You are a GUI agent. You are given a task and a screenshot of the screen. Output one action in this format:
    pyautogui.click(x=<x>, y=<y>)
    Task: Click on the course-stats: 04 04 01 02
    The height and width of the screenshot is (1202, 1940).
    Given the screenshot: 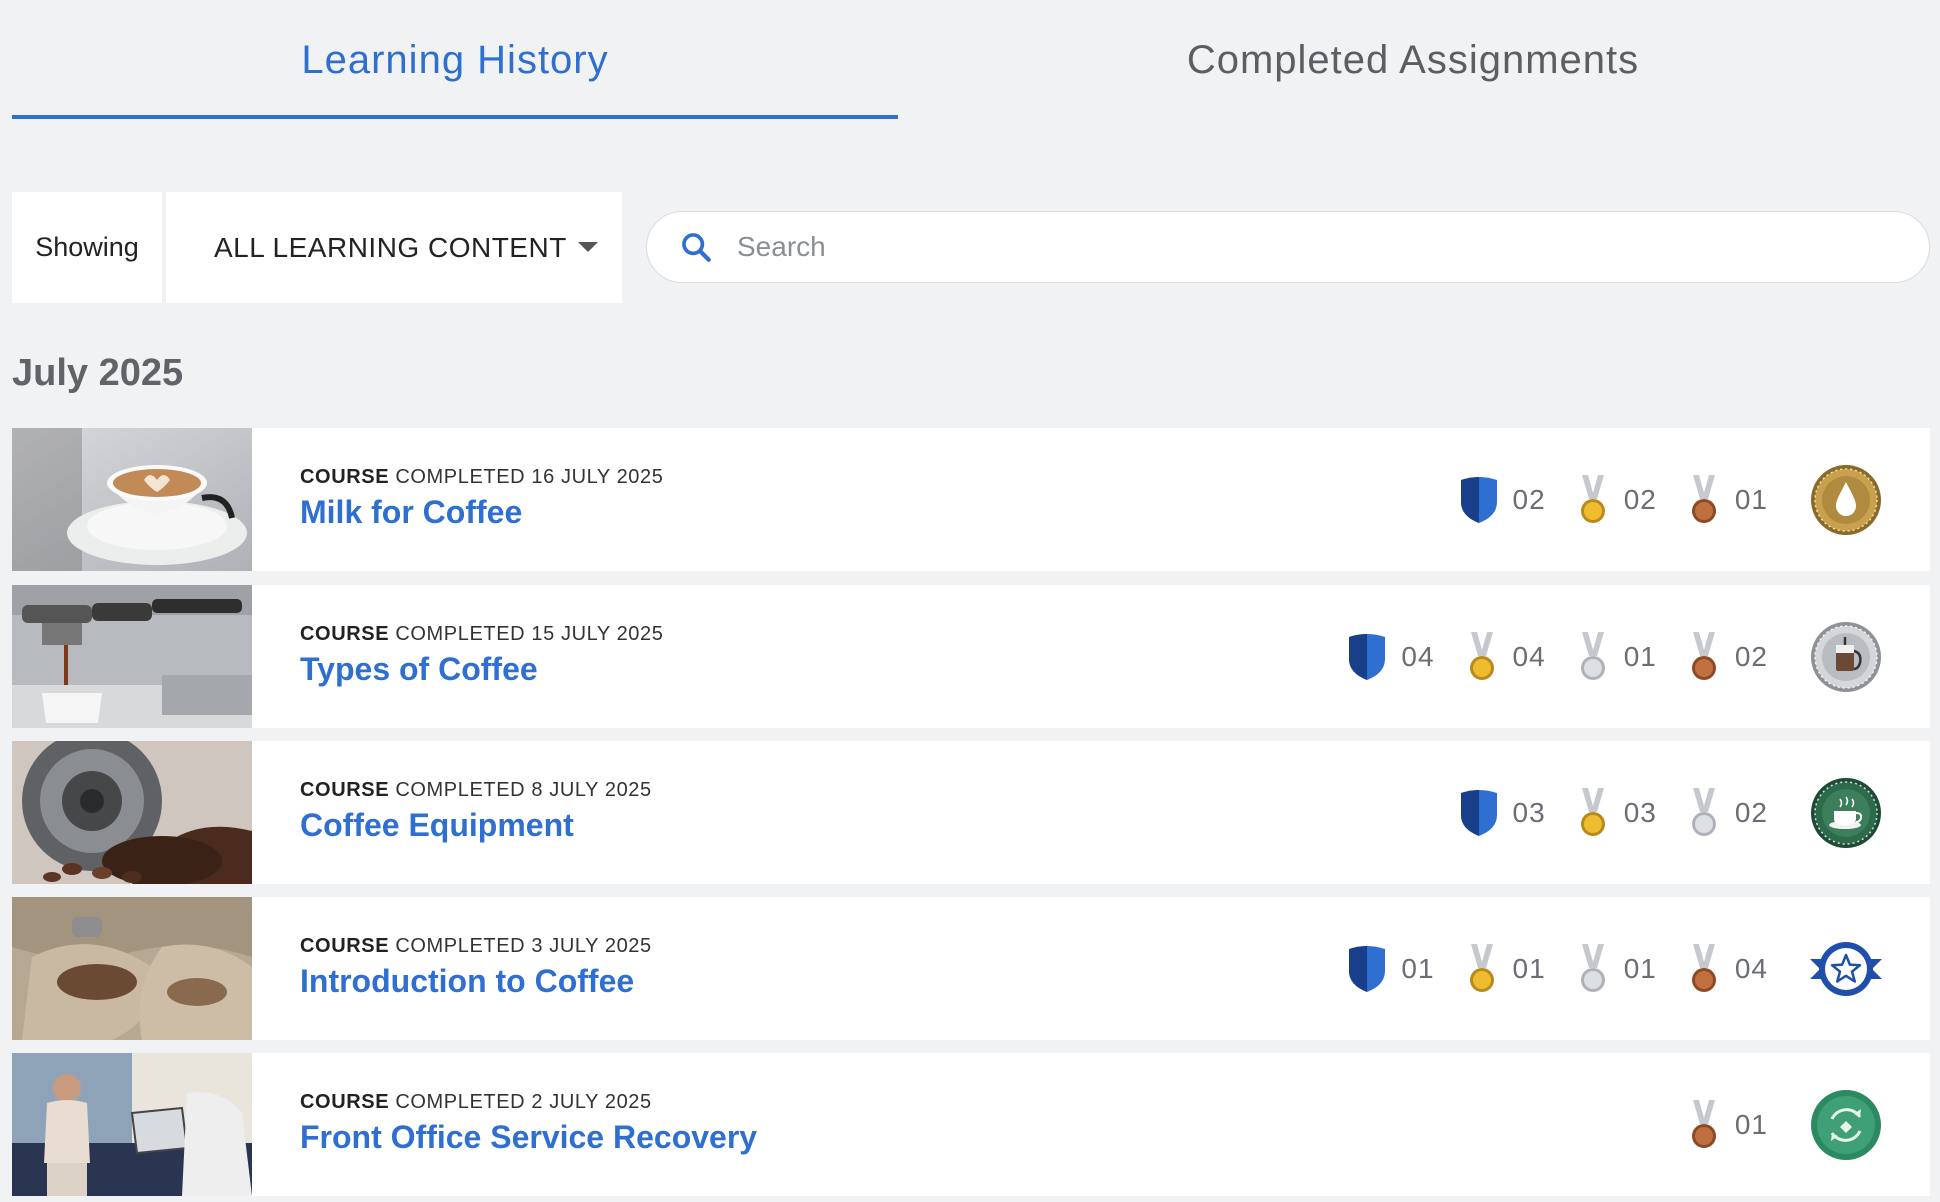 What is the action you would take?
    pyautogui.click(x=1542, y=656)
    